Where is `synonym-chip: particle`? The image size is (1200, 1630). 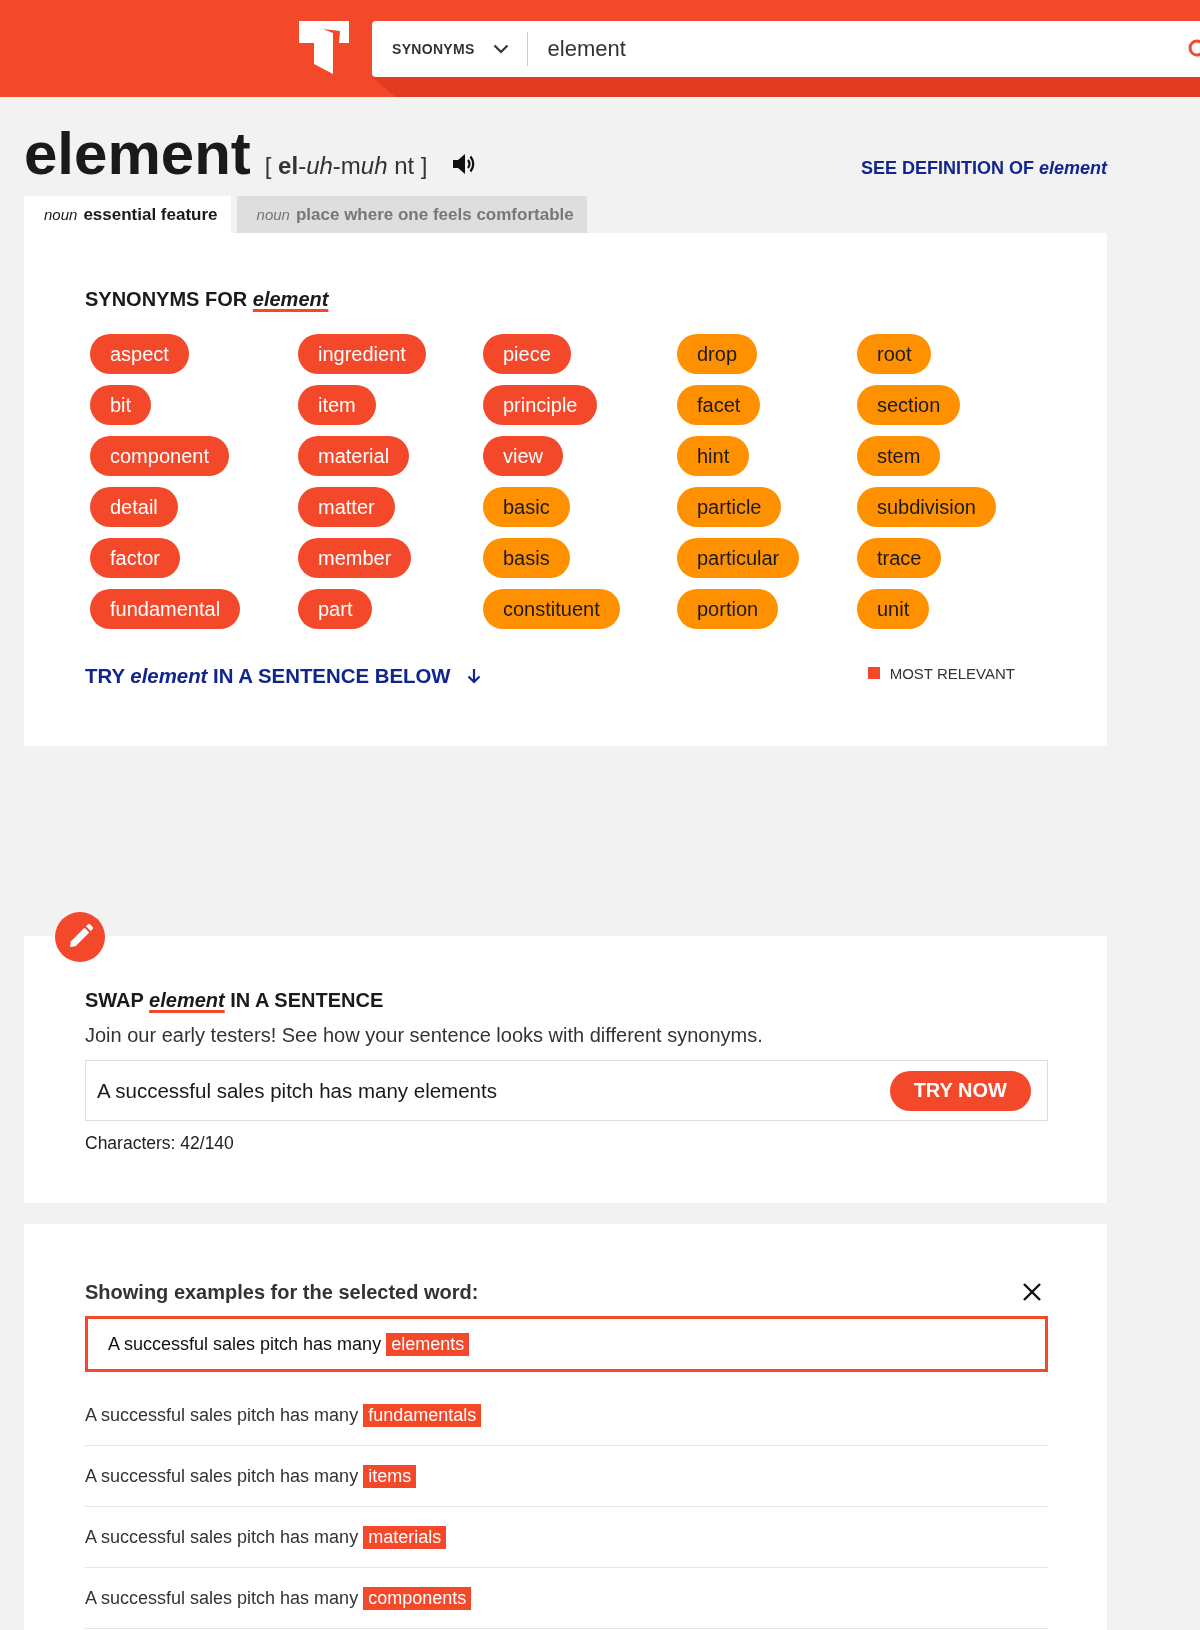 synonym-chip: particle is located at coordinates (729, 507).